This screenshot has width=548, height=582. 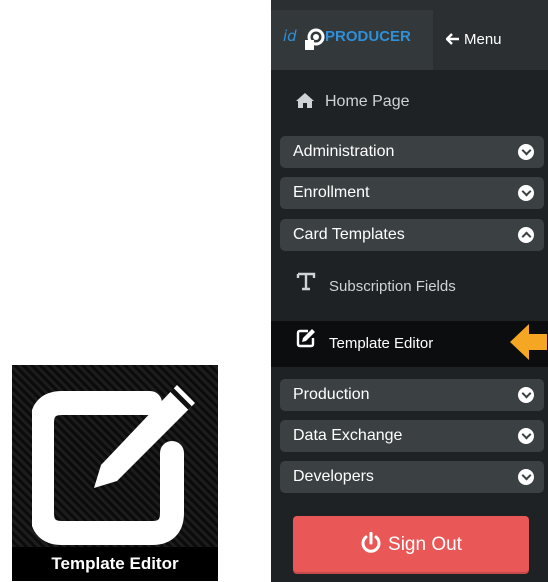 I want to click on section-label: Administration, so click(x=344, y=151).